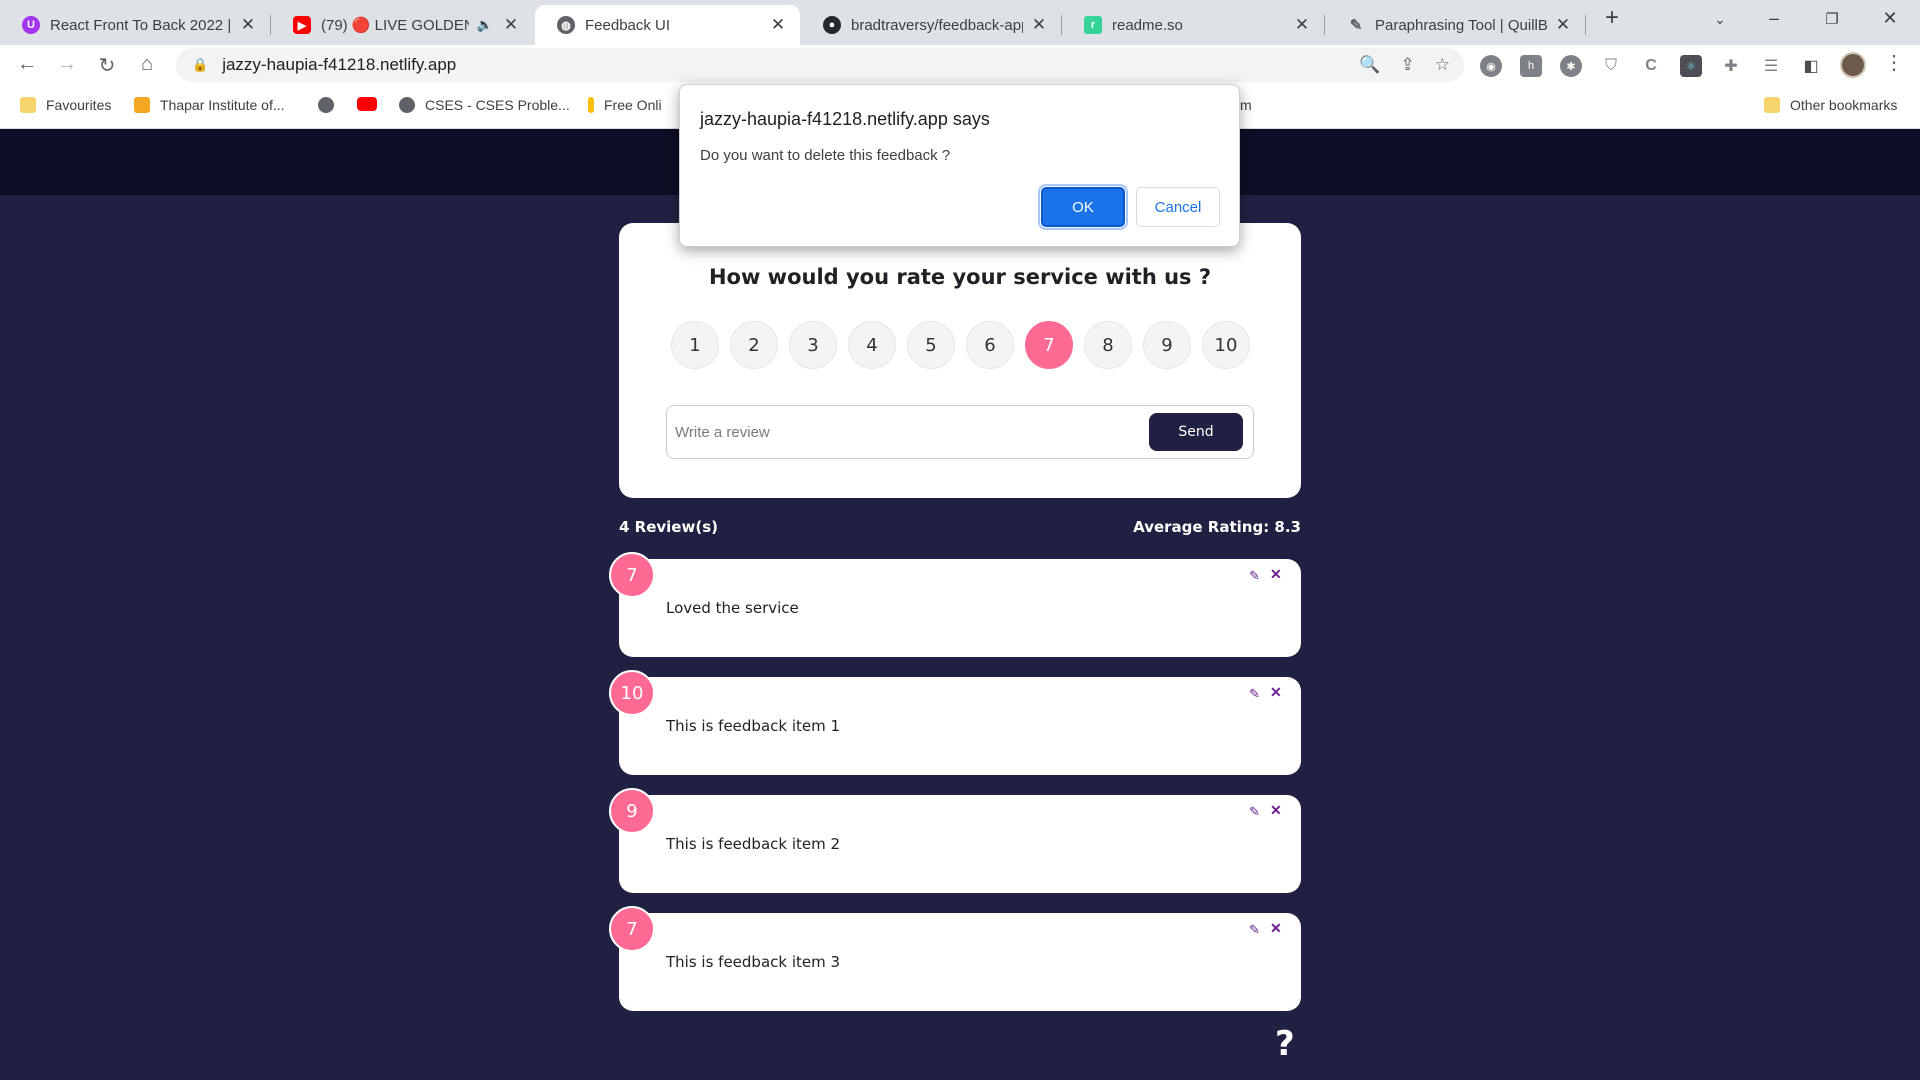 This screenshot has height=1080, width=1920. Describe the element at coordinates (625, 105) in the screenshot. I see `bookmark-free-online: Free Onli` at that location.